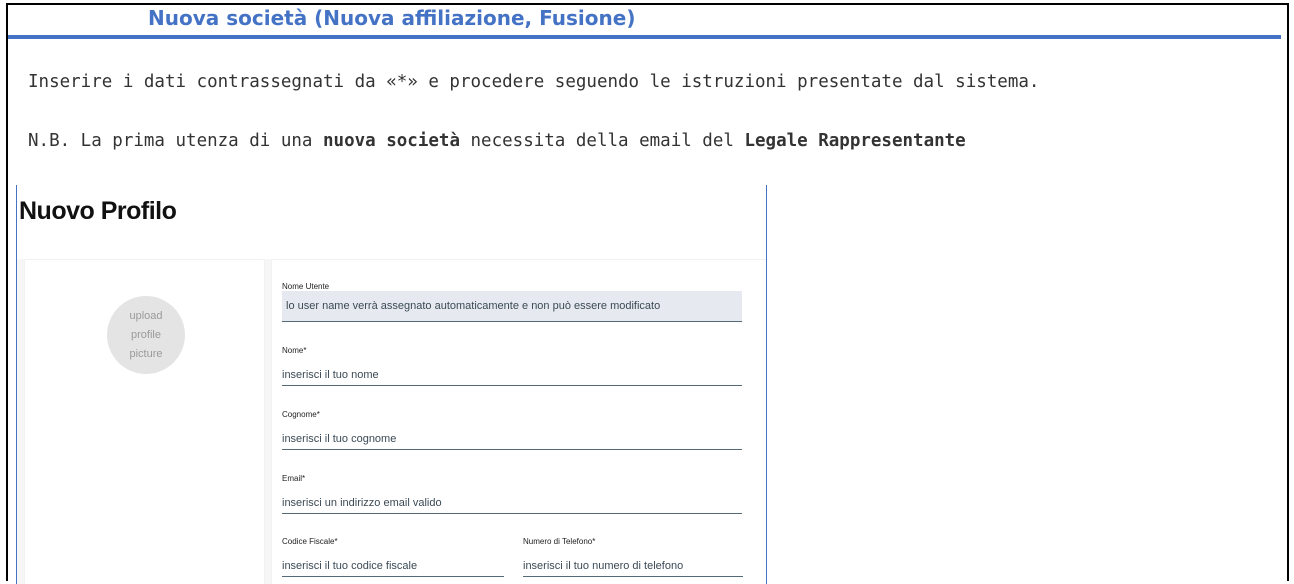 The width and height of the screenshot is (1294, 584). I want to click on email-label: Email*, so click(294, 478).